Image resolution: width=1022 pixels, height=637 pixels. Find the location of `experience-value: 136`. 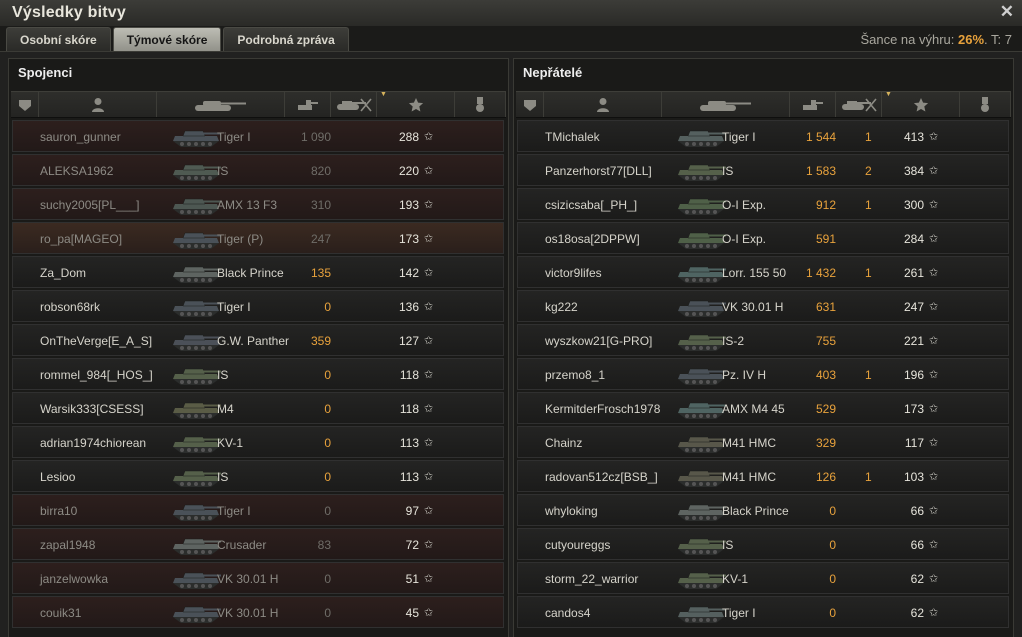

experience-value: 136 is located at coordinates (408, 307).